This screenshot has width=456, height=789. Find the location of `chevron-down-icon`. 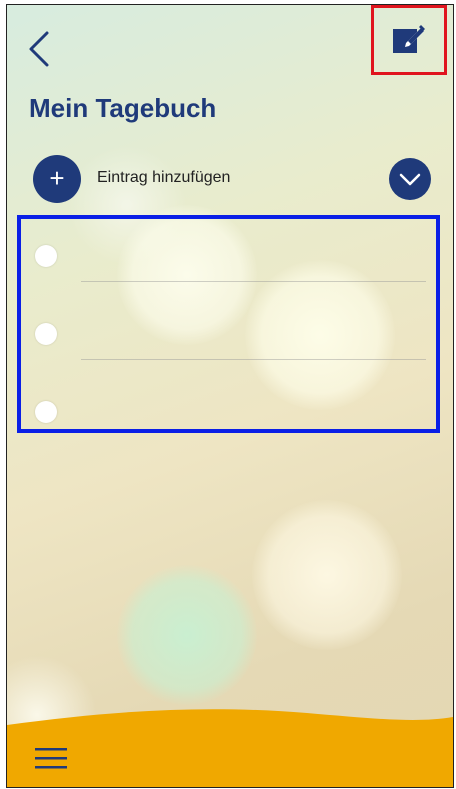

chevron-down-icon is located at coordinates (410, 179).